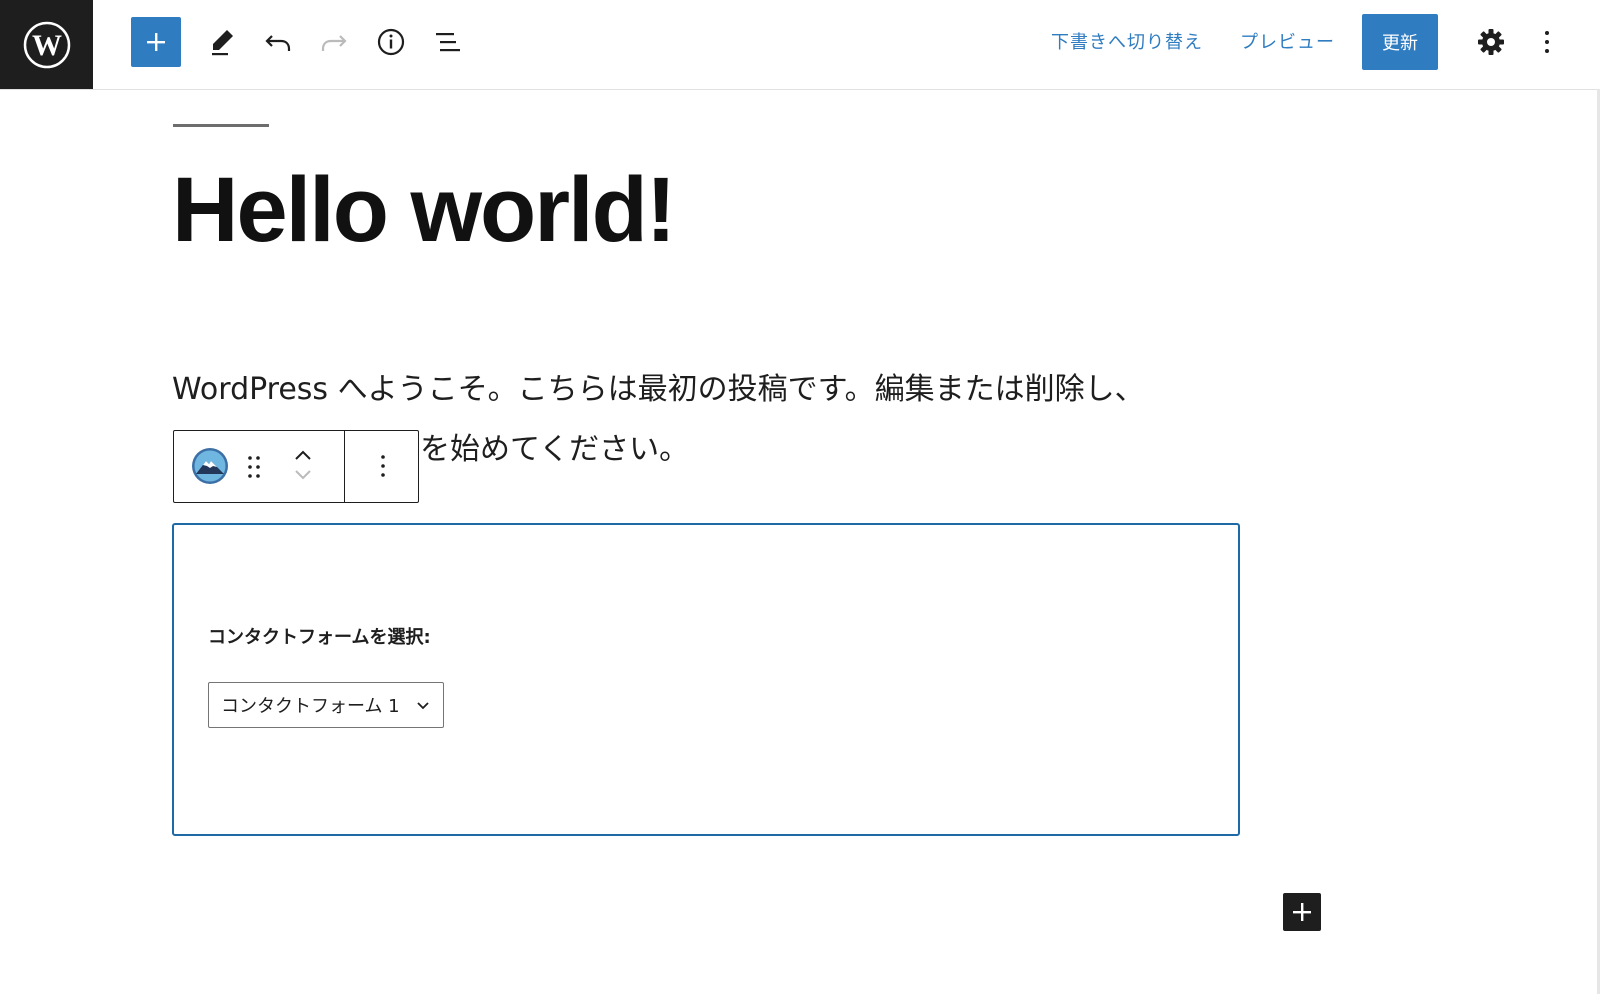 This screenshot has width=1600, height=994. I want to click on editor-header: W 下書きへ切り替え プレビュー 更新, so click(800, 45).